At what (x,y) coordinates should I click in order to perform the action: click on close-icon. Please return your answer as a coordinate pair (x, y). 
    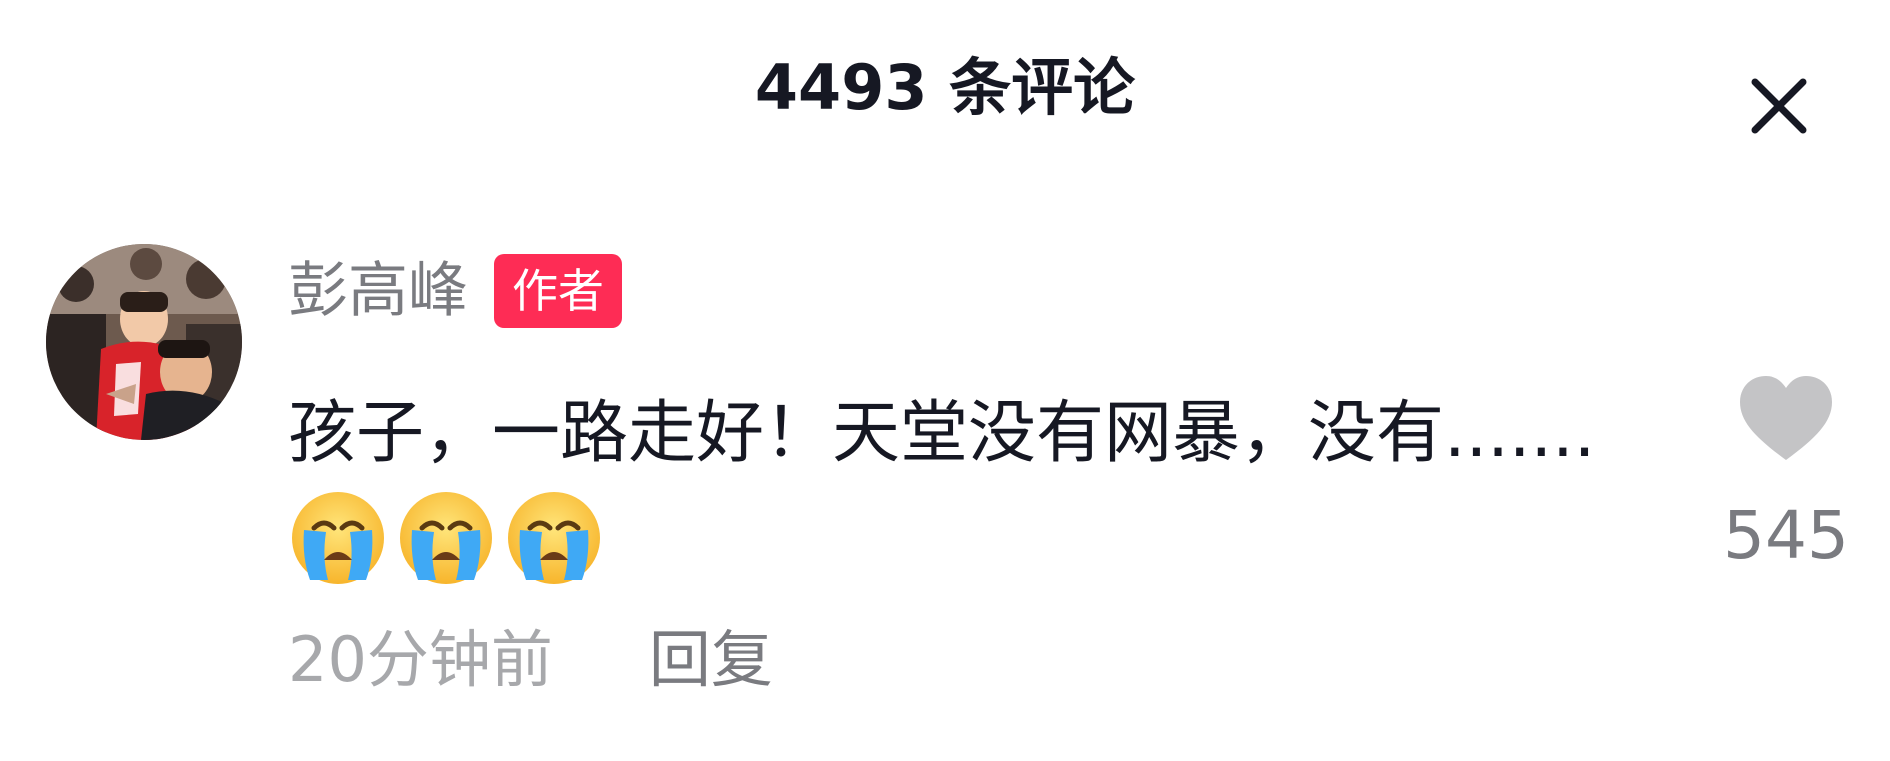
    Looking at the image, I should click on (1779, 106).